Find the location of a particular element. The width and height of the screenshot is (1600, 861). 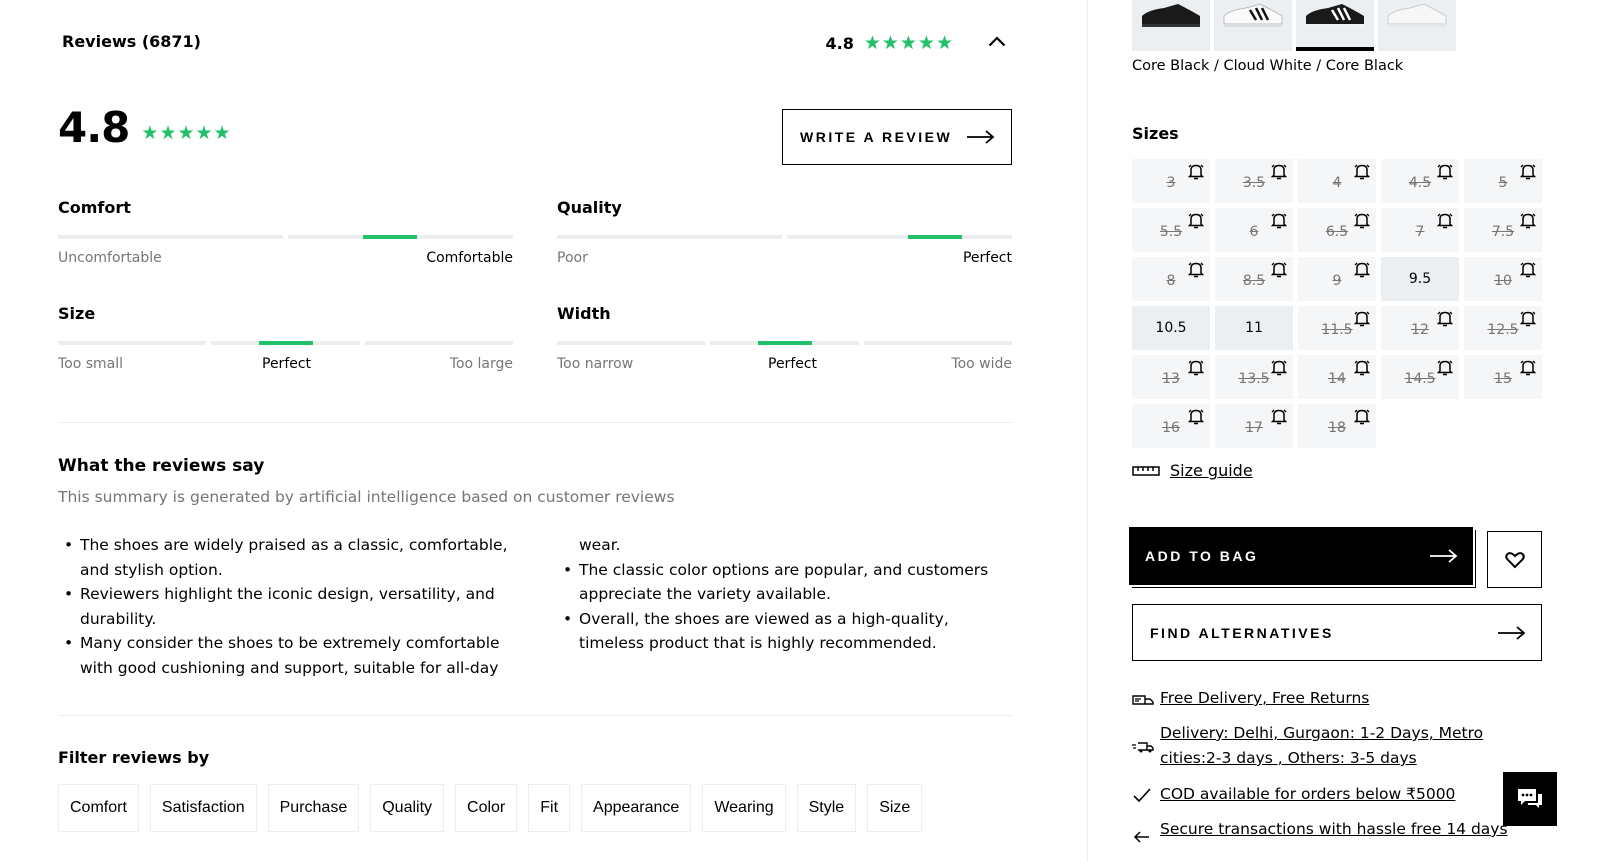

size-option-label: 14 is located at coordinates (1337, 379).